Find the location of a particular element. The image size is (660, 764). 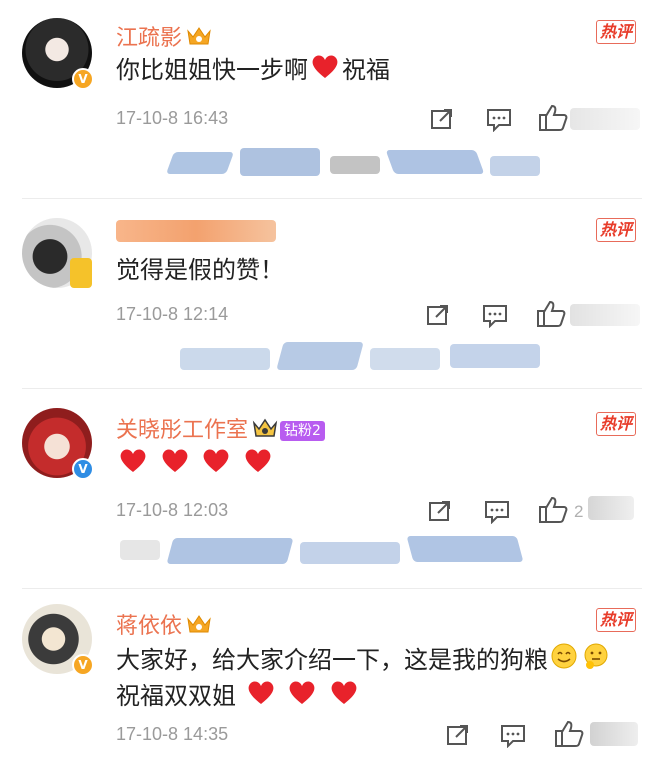

username: 蒋依依 is located at coordinates (164, 624).